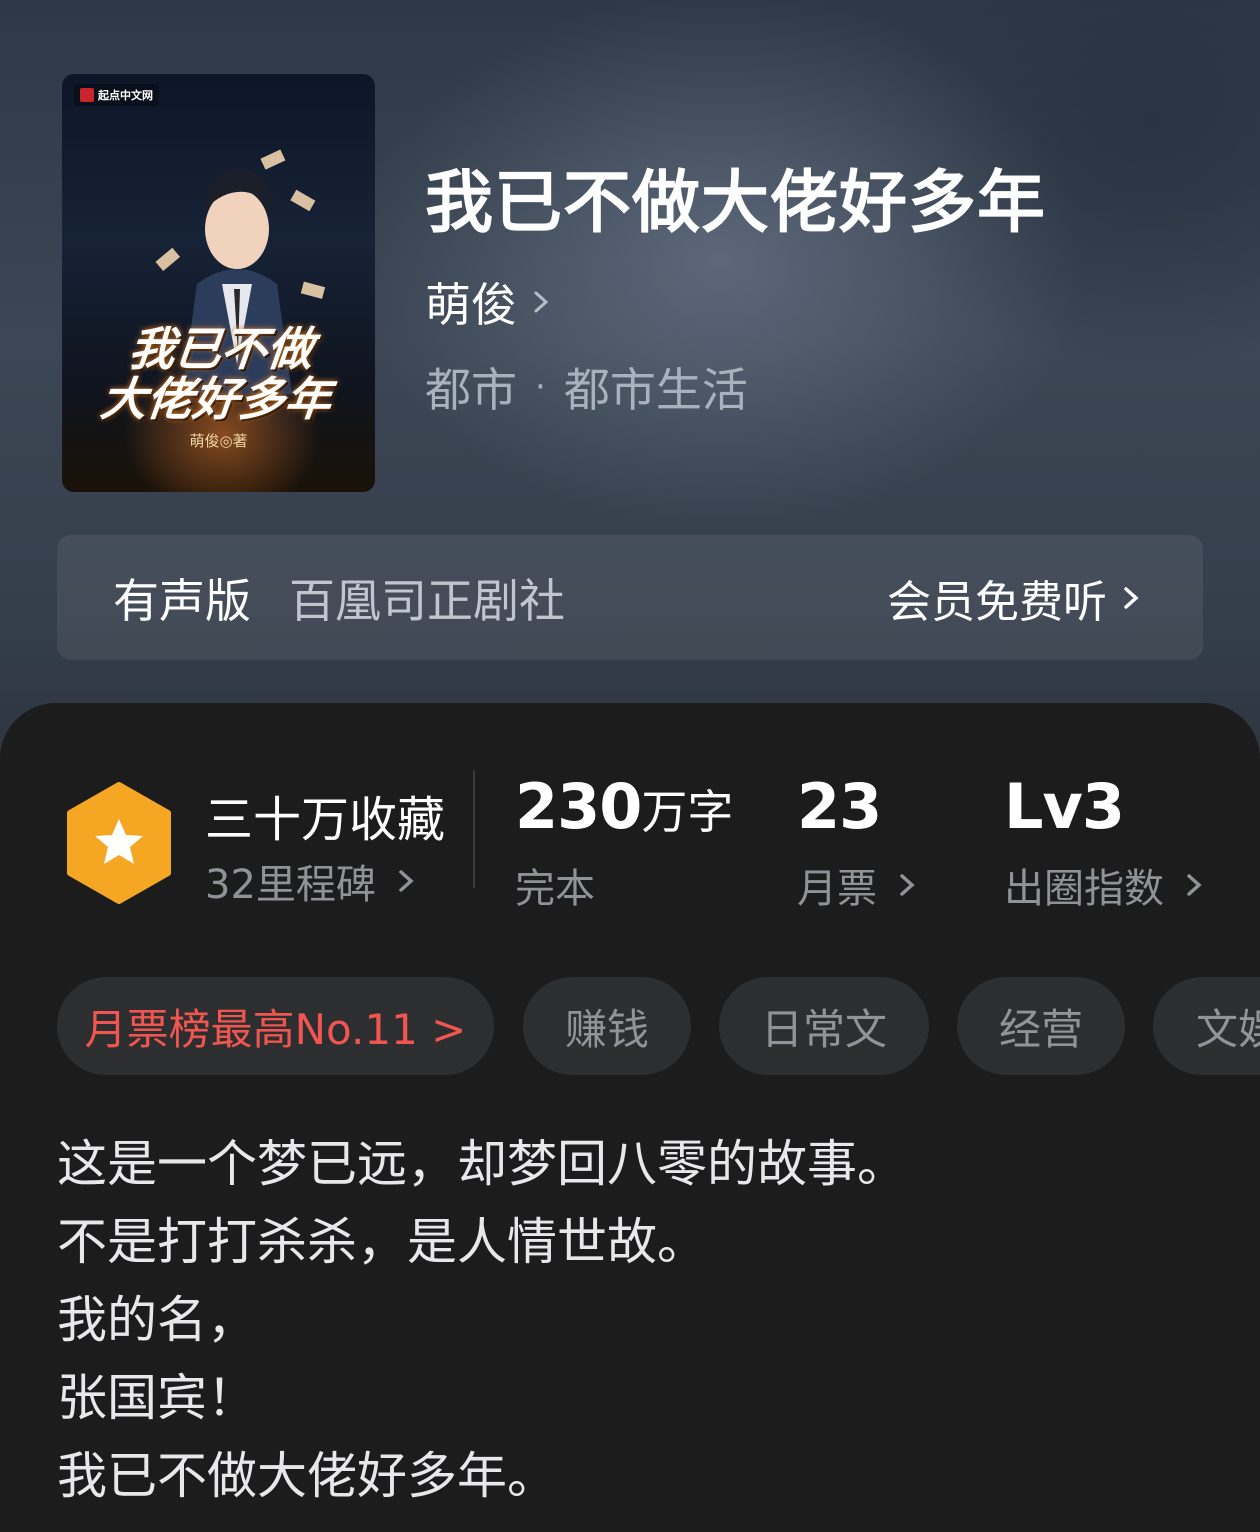 This screenshot has height=1532, width=1260. Describe the element at coordinates (1015, 598) in the screenshot. I see `free-listen-button: 会员免费听` at that location.